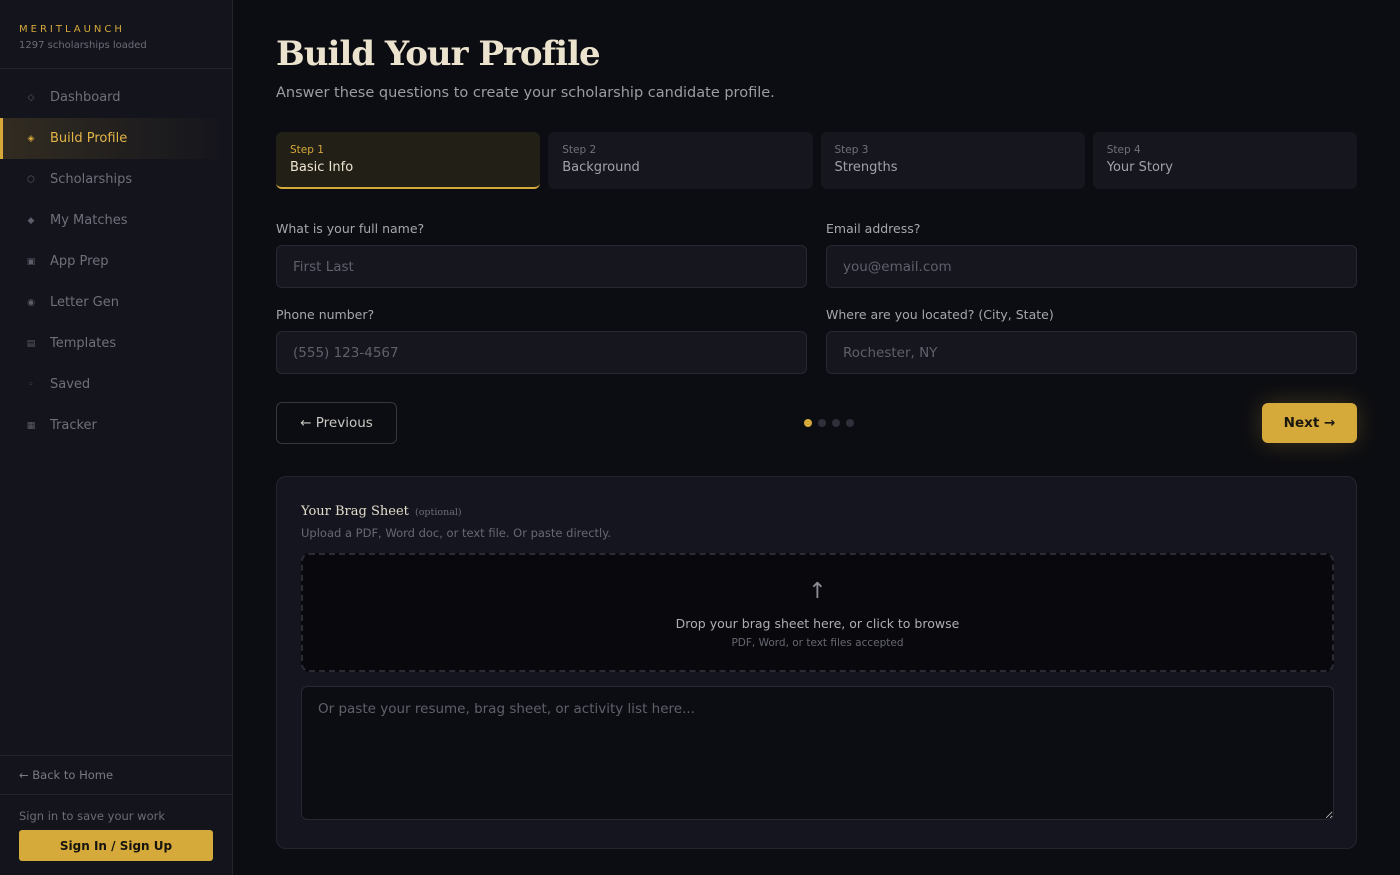 Image resolution: width=1400 pixels, height=875 pixels. I want to click on location-field, so click(1091, 352).